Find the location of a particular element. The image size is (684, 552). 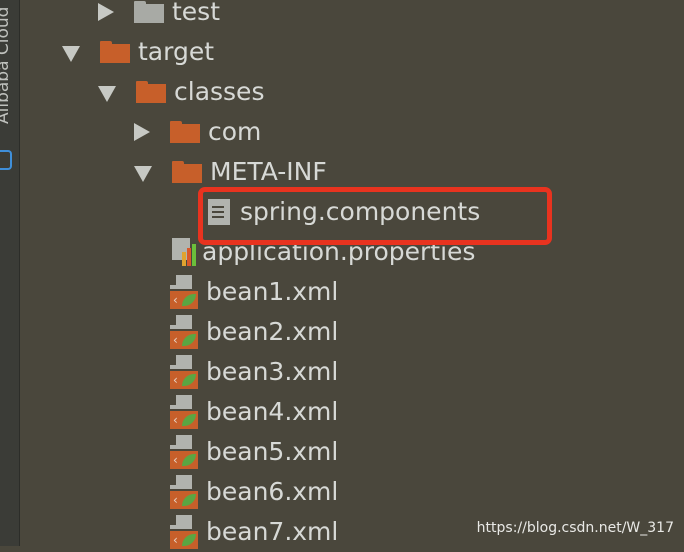

tree-item-bean-xml: ‹ bean2.xml is located at coordinates (254, 332).